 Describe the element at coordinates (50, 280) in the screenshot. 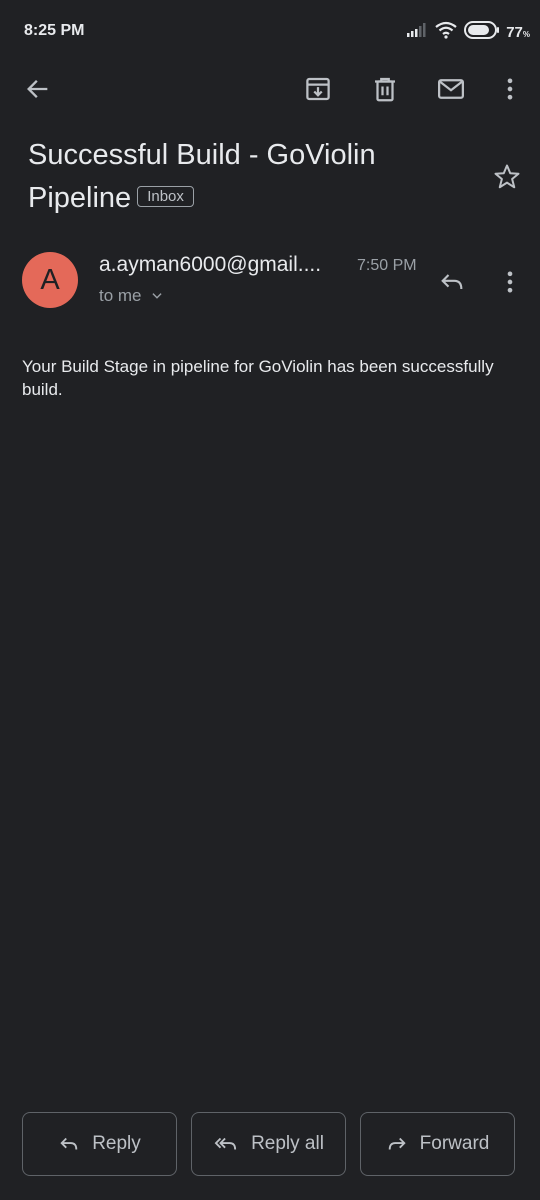

I see `sender-avatar: A` at that location.